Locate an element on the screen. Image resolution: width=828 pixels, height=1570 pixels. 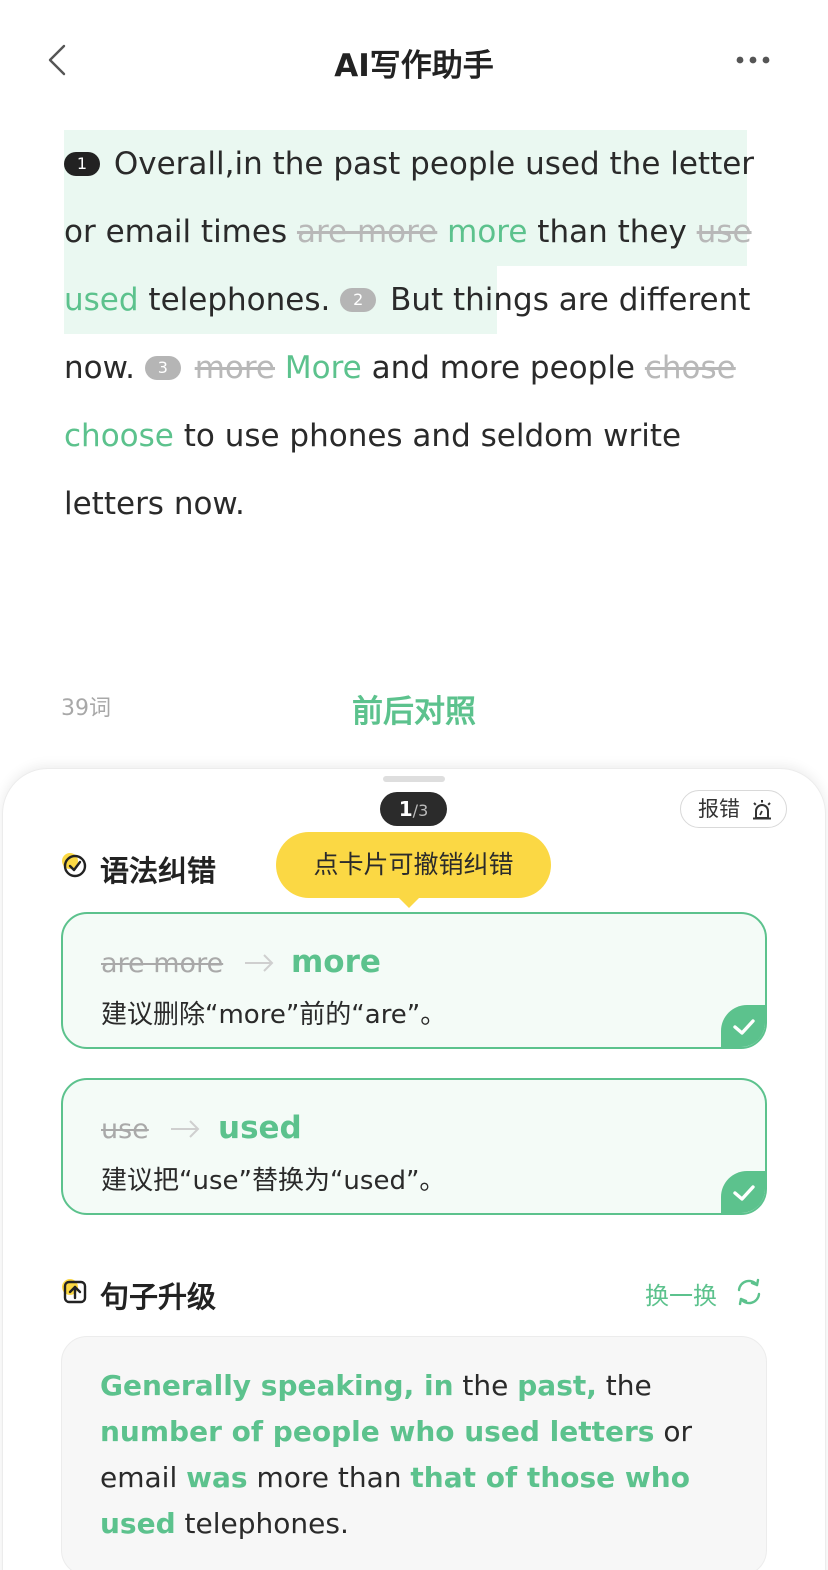
page-total: 3 is located at coordinates (423, 810).